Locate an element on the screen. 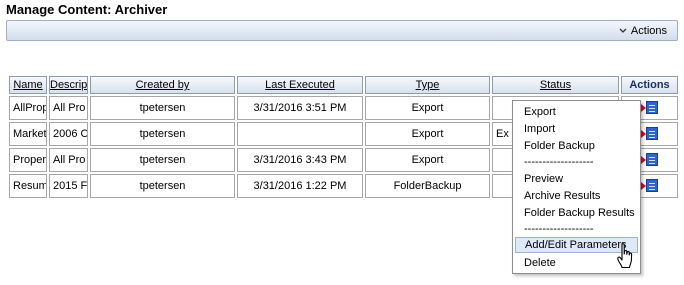 The image size is (684, 285). menu-item-export: Export is located at coordinates (576, 112).